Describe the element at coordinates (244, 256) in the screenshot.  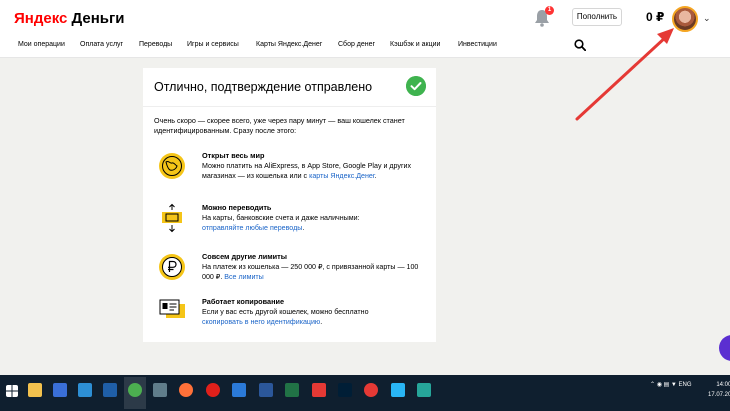
I see `feature-title: Совсем другие лимиты` at that location.